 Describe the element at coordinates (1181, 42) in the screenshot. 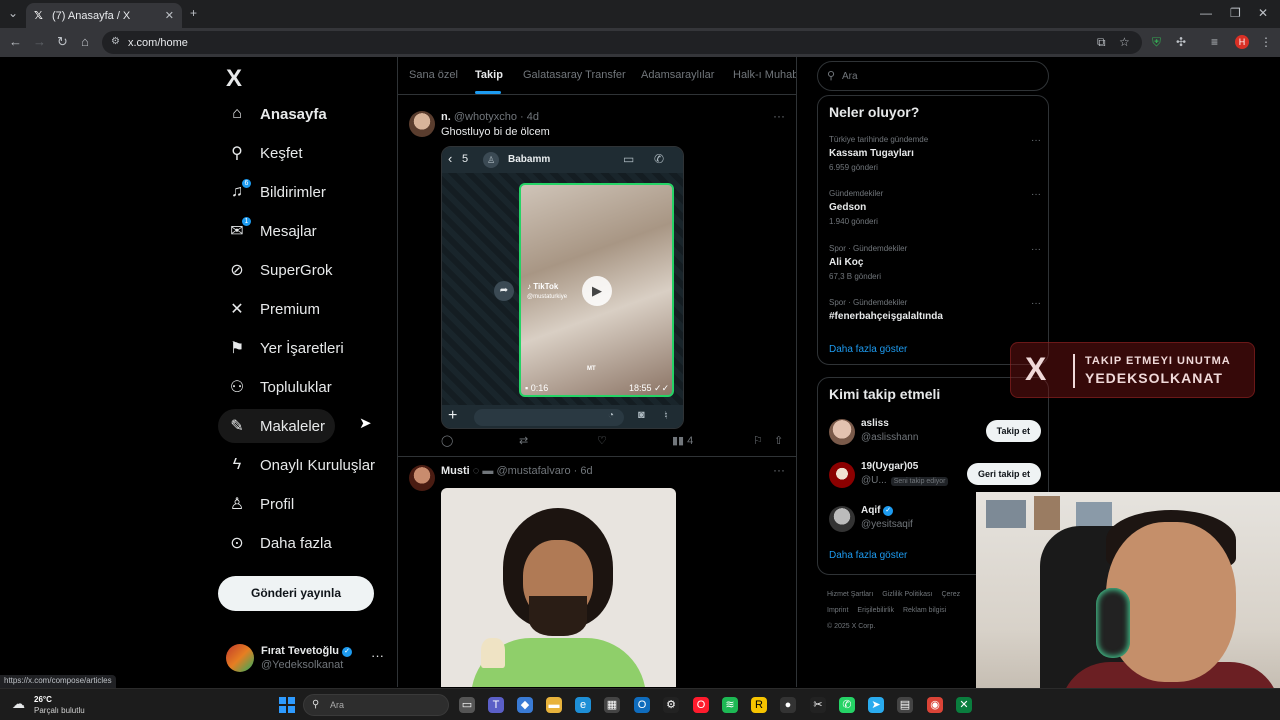

I see `extensions-icon: ✣` at that location.